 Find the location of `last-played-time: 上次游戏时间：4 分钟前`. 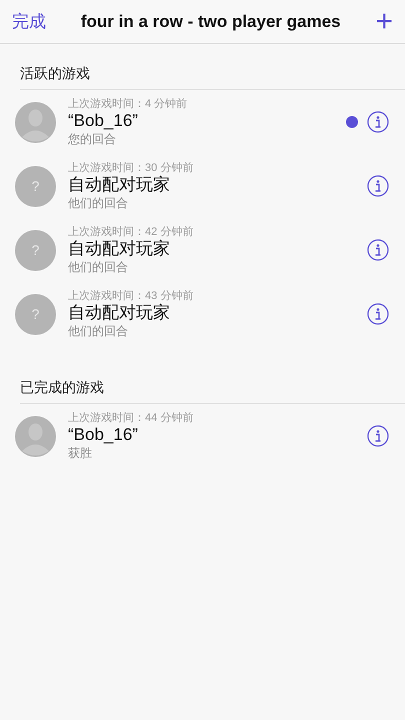

last-played-time: 上次游戏时间：4 分钟前 is located at coordinates (128, 104).